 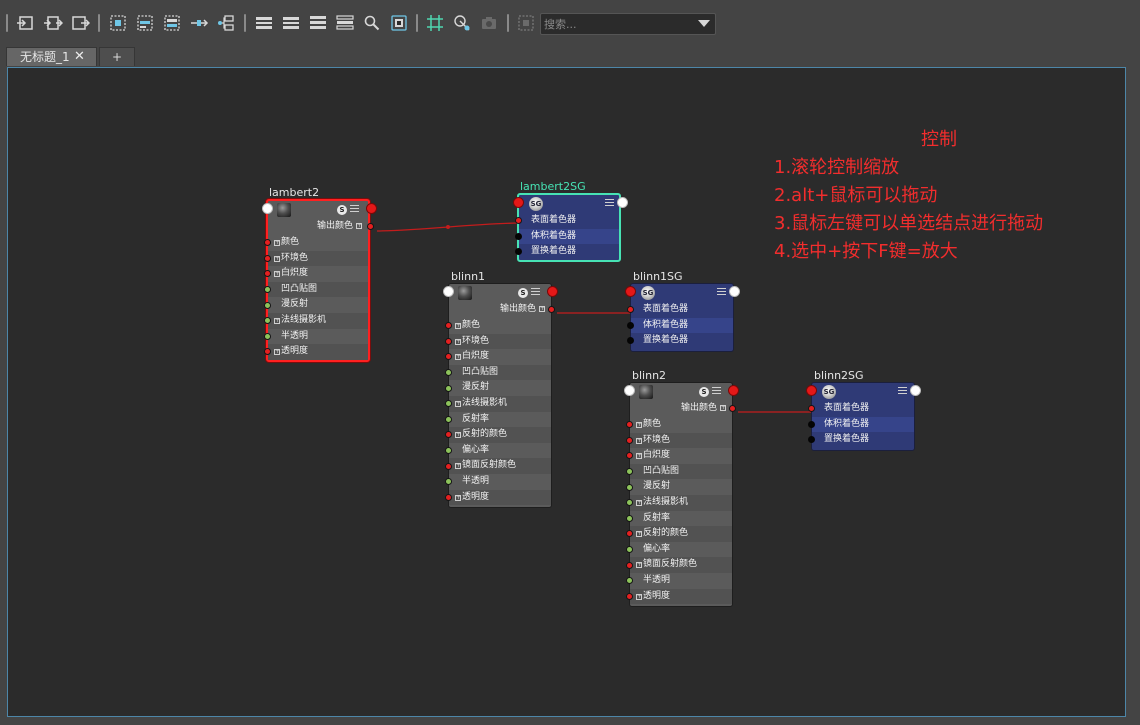 I want to click on frame-all-icon, so click(x=118, y=23).